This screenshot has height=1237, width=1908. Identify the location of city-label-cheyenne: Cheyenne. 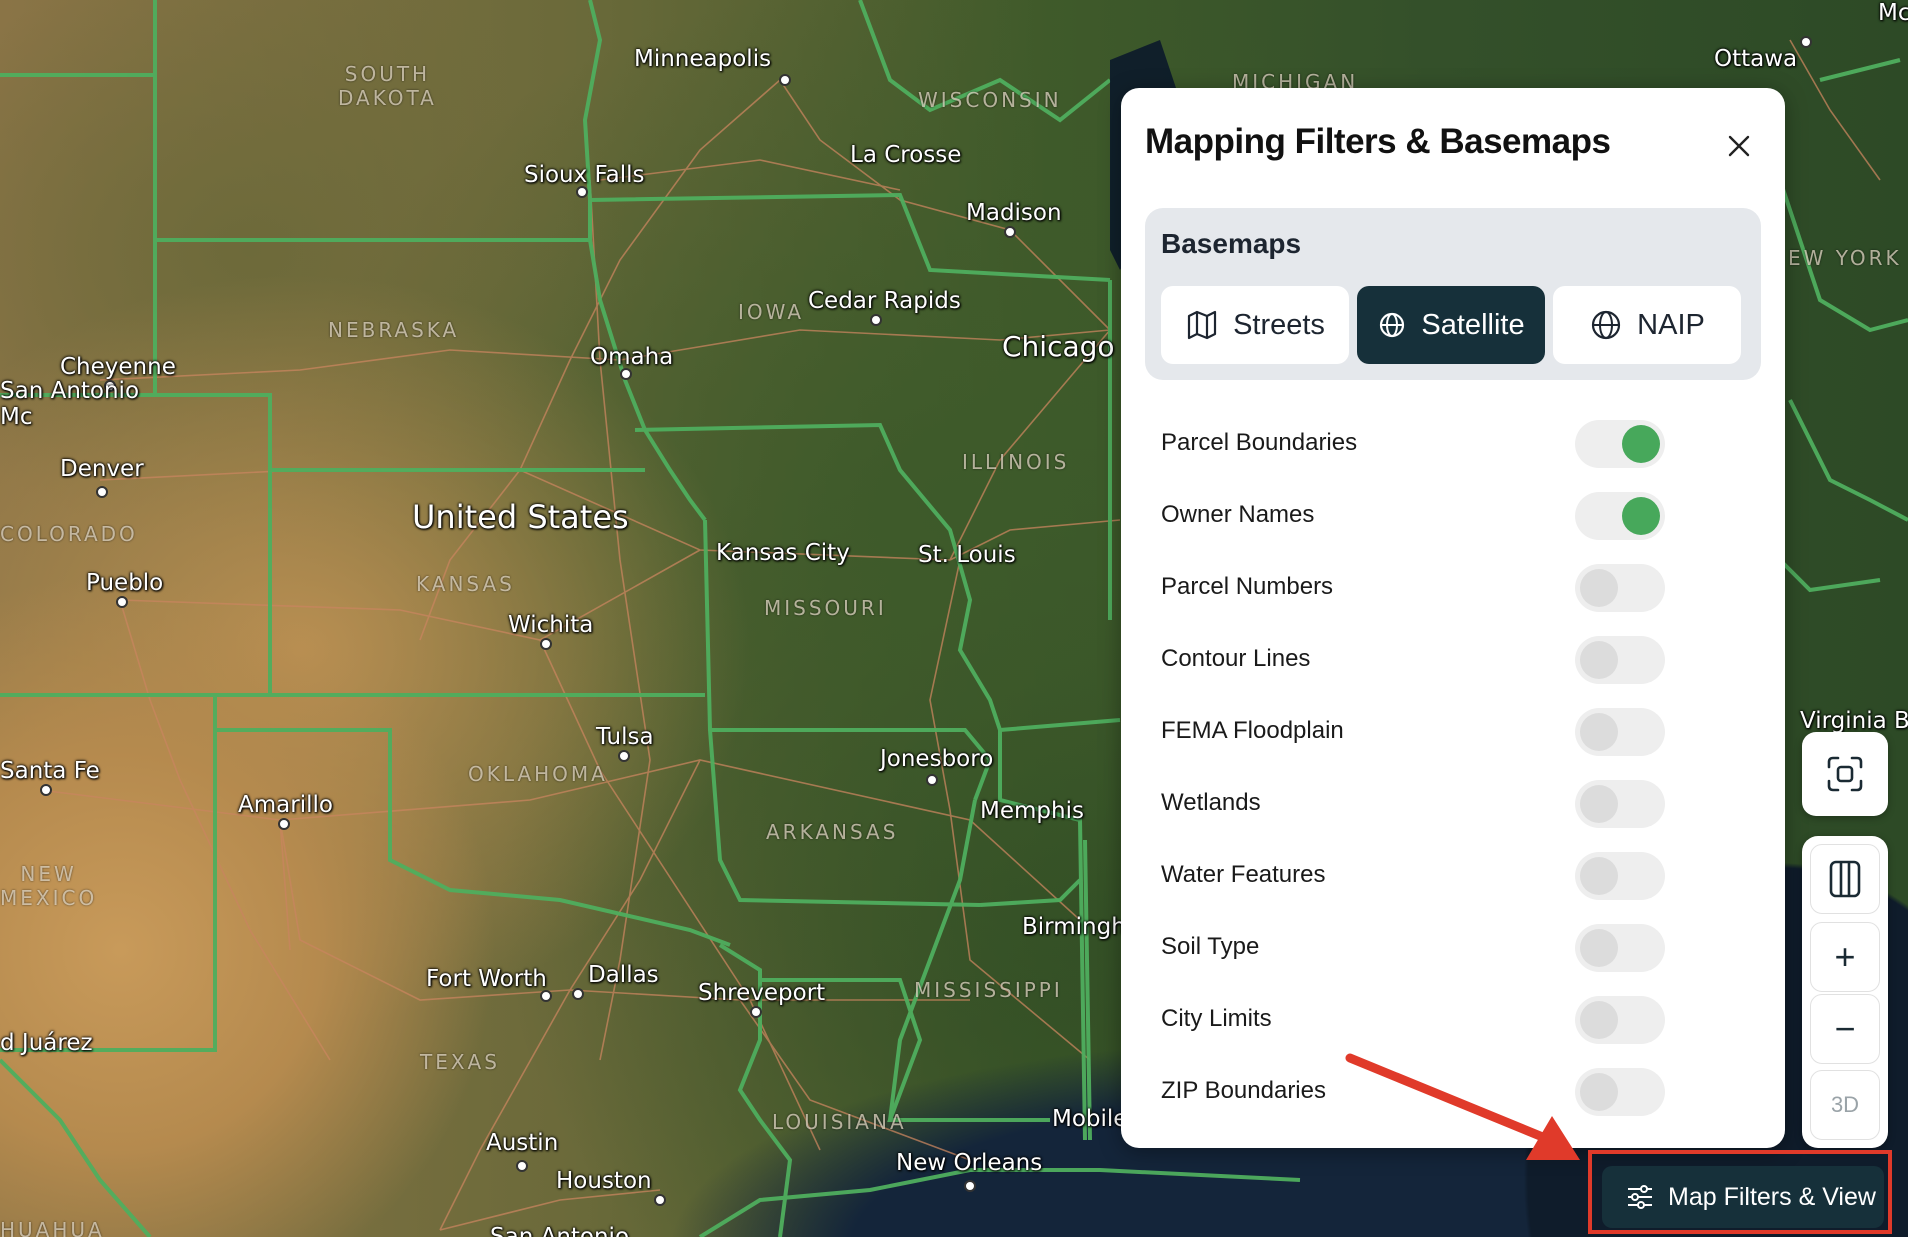
(118, 367).